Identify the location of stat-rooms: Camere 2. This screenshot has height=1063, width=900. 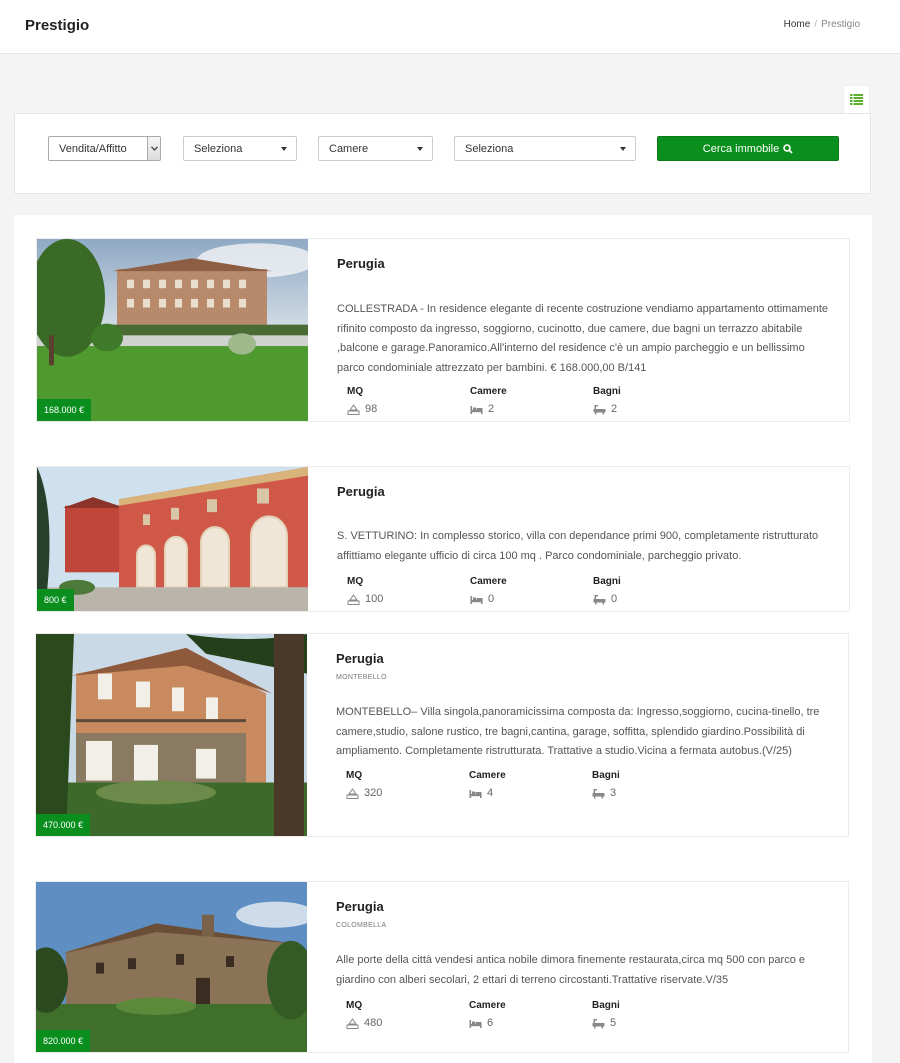
(531, 400).